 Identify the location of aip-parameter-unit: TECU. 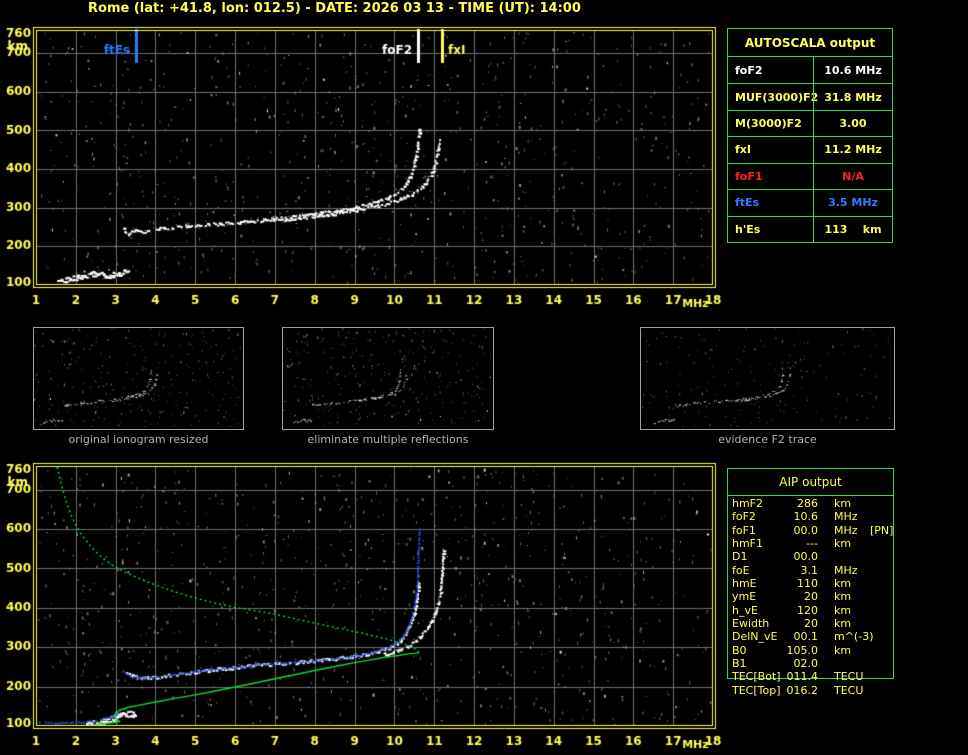
(849, 690).